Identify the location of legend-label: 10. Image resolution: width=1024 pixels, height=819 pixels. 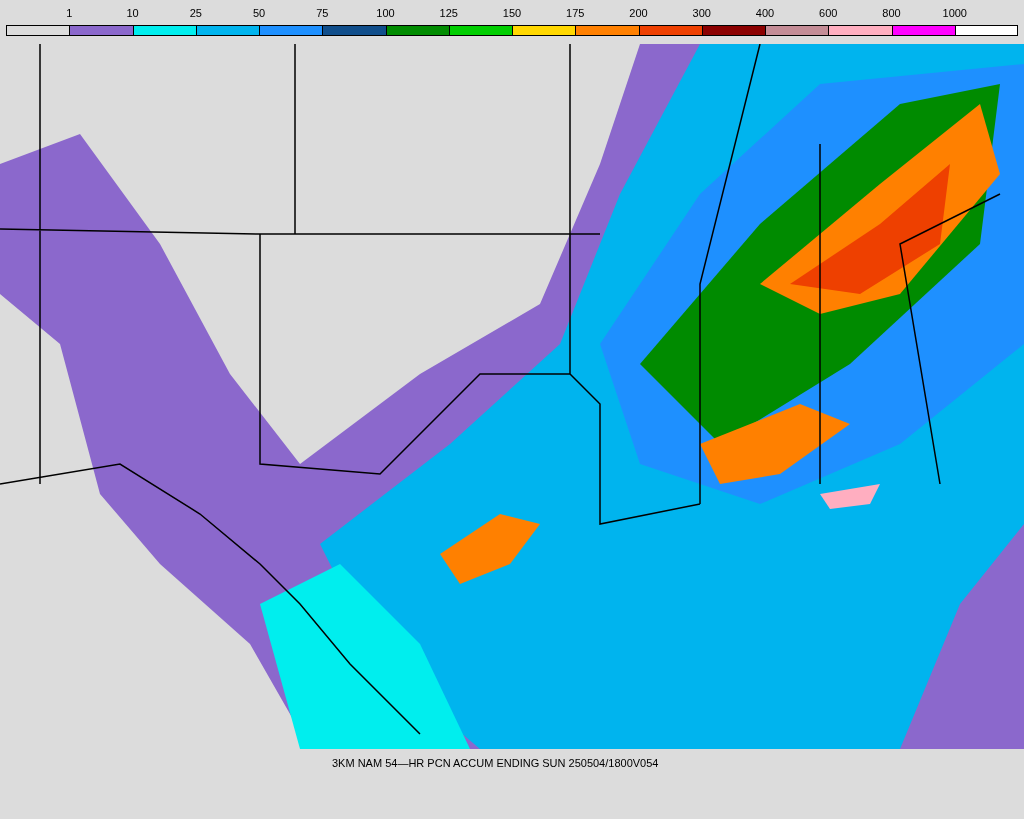
(132, 13).